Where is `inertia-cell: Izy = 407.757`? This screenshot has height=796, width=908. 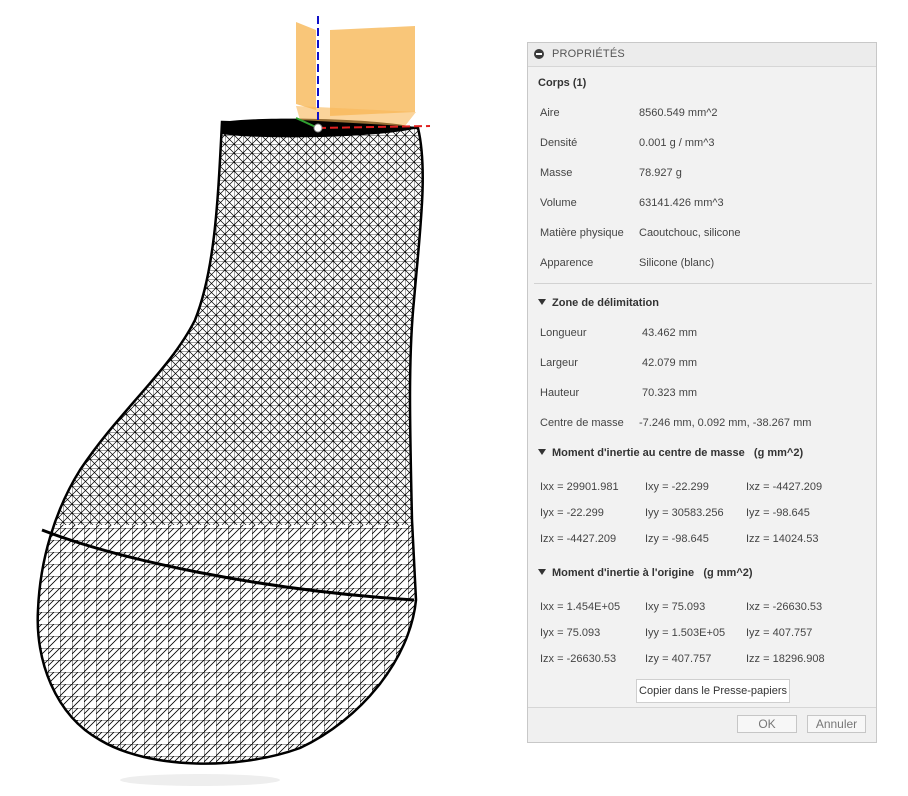
inertia-cell: Izy = 407.757 is located at coordinates (678, 659).